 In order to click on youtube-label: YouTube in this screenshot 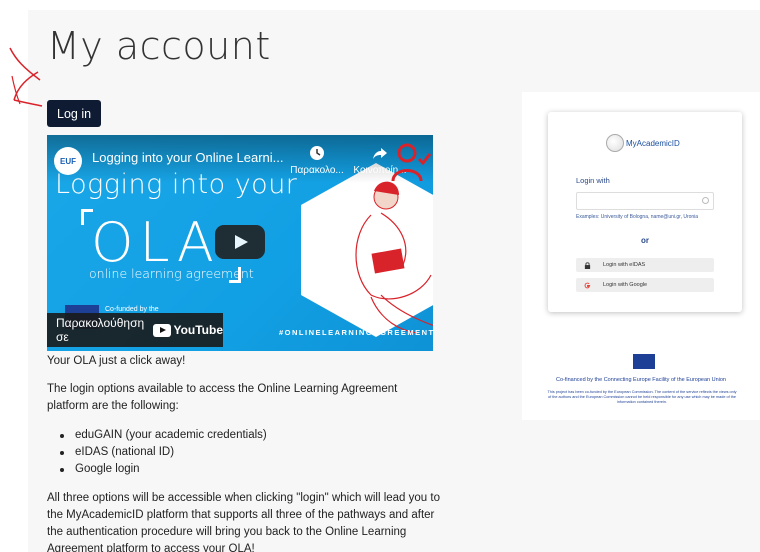, I will do `click(198, 330)`.